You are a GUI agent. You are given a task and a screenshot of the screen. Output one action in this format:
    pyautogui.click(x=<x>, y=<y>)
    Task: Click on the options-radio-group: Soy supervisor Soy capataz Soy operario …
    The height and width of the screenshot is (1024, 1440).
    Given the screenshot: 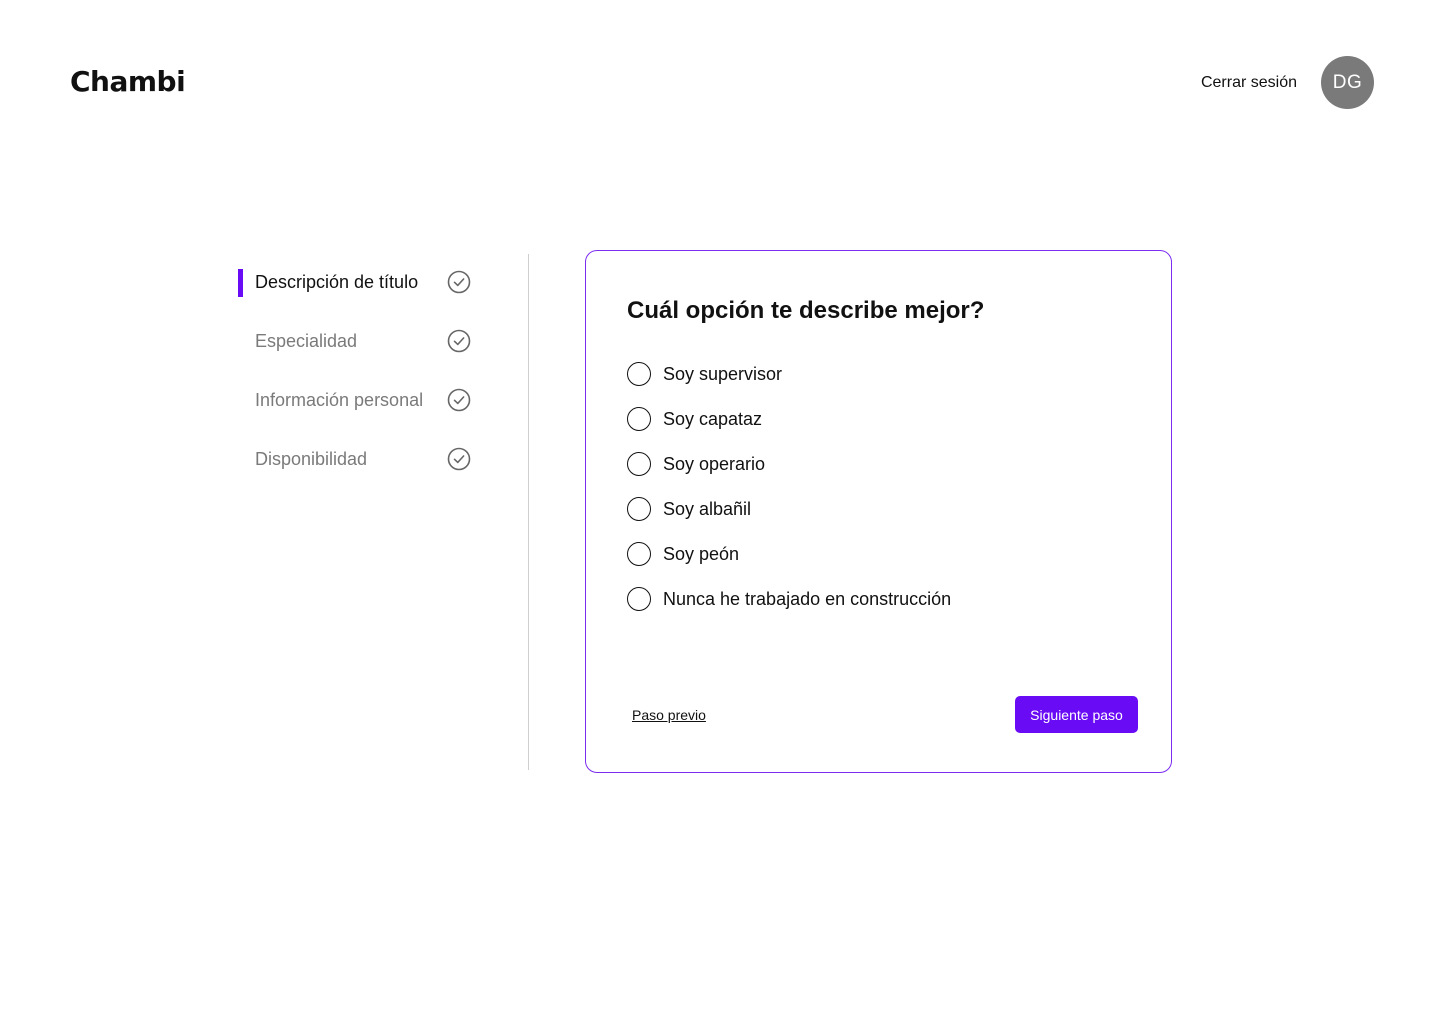 What is the action you would take?
    pyautogui.click(x=789, y=486)
    